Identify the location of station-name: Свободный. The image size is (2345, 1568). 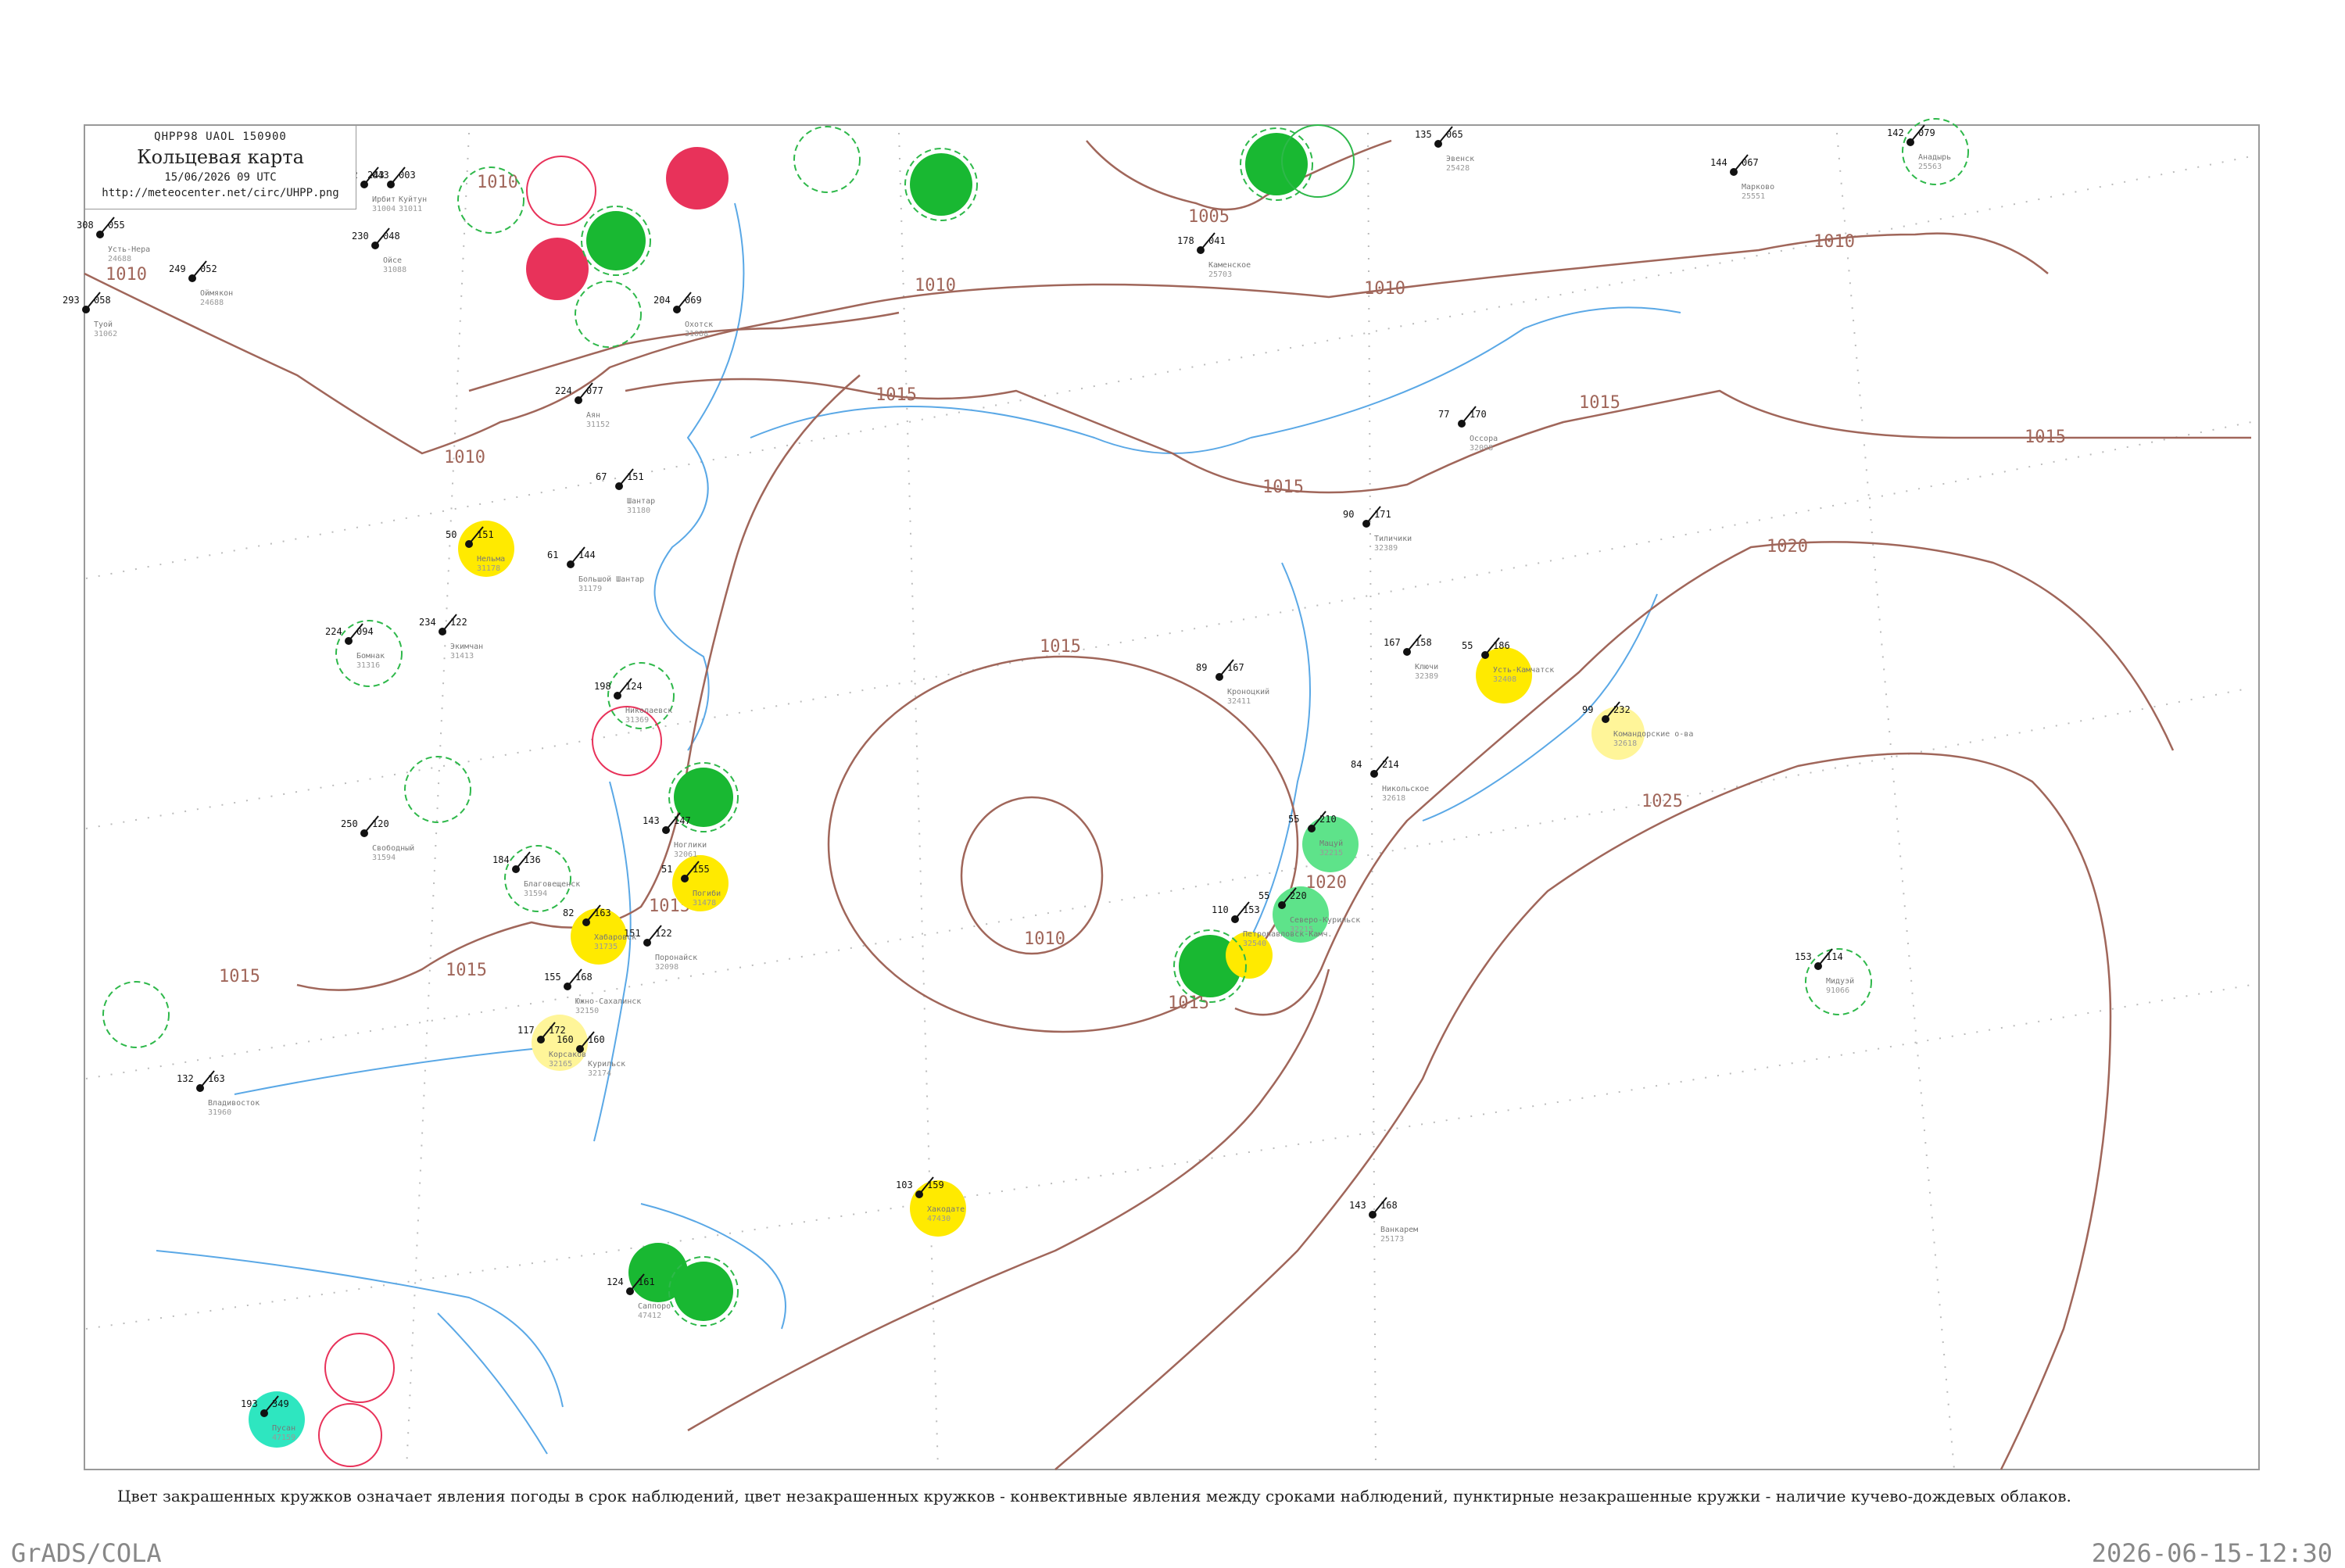
(393, 848).